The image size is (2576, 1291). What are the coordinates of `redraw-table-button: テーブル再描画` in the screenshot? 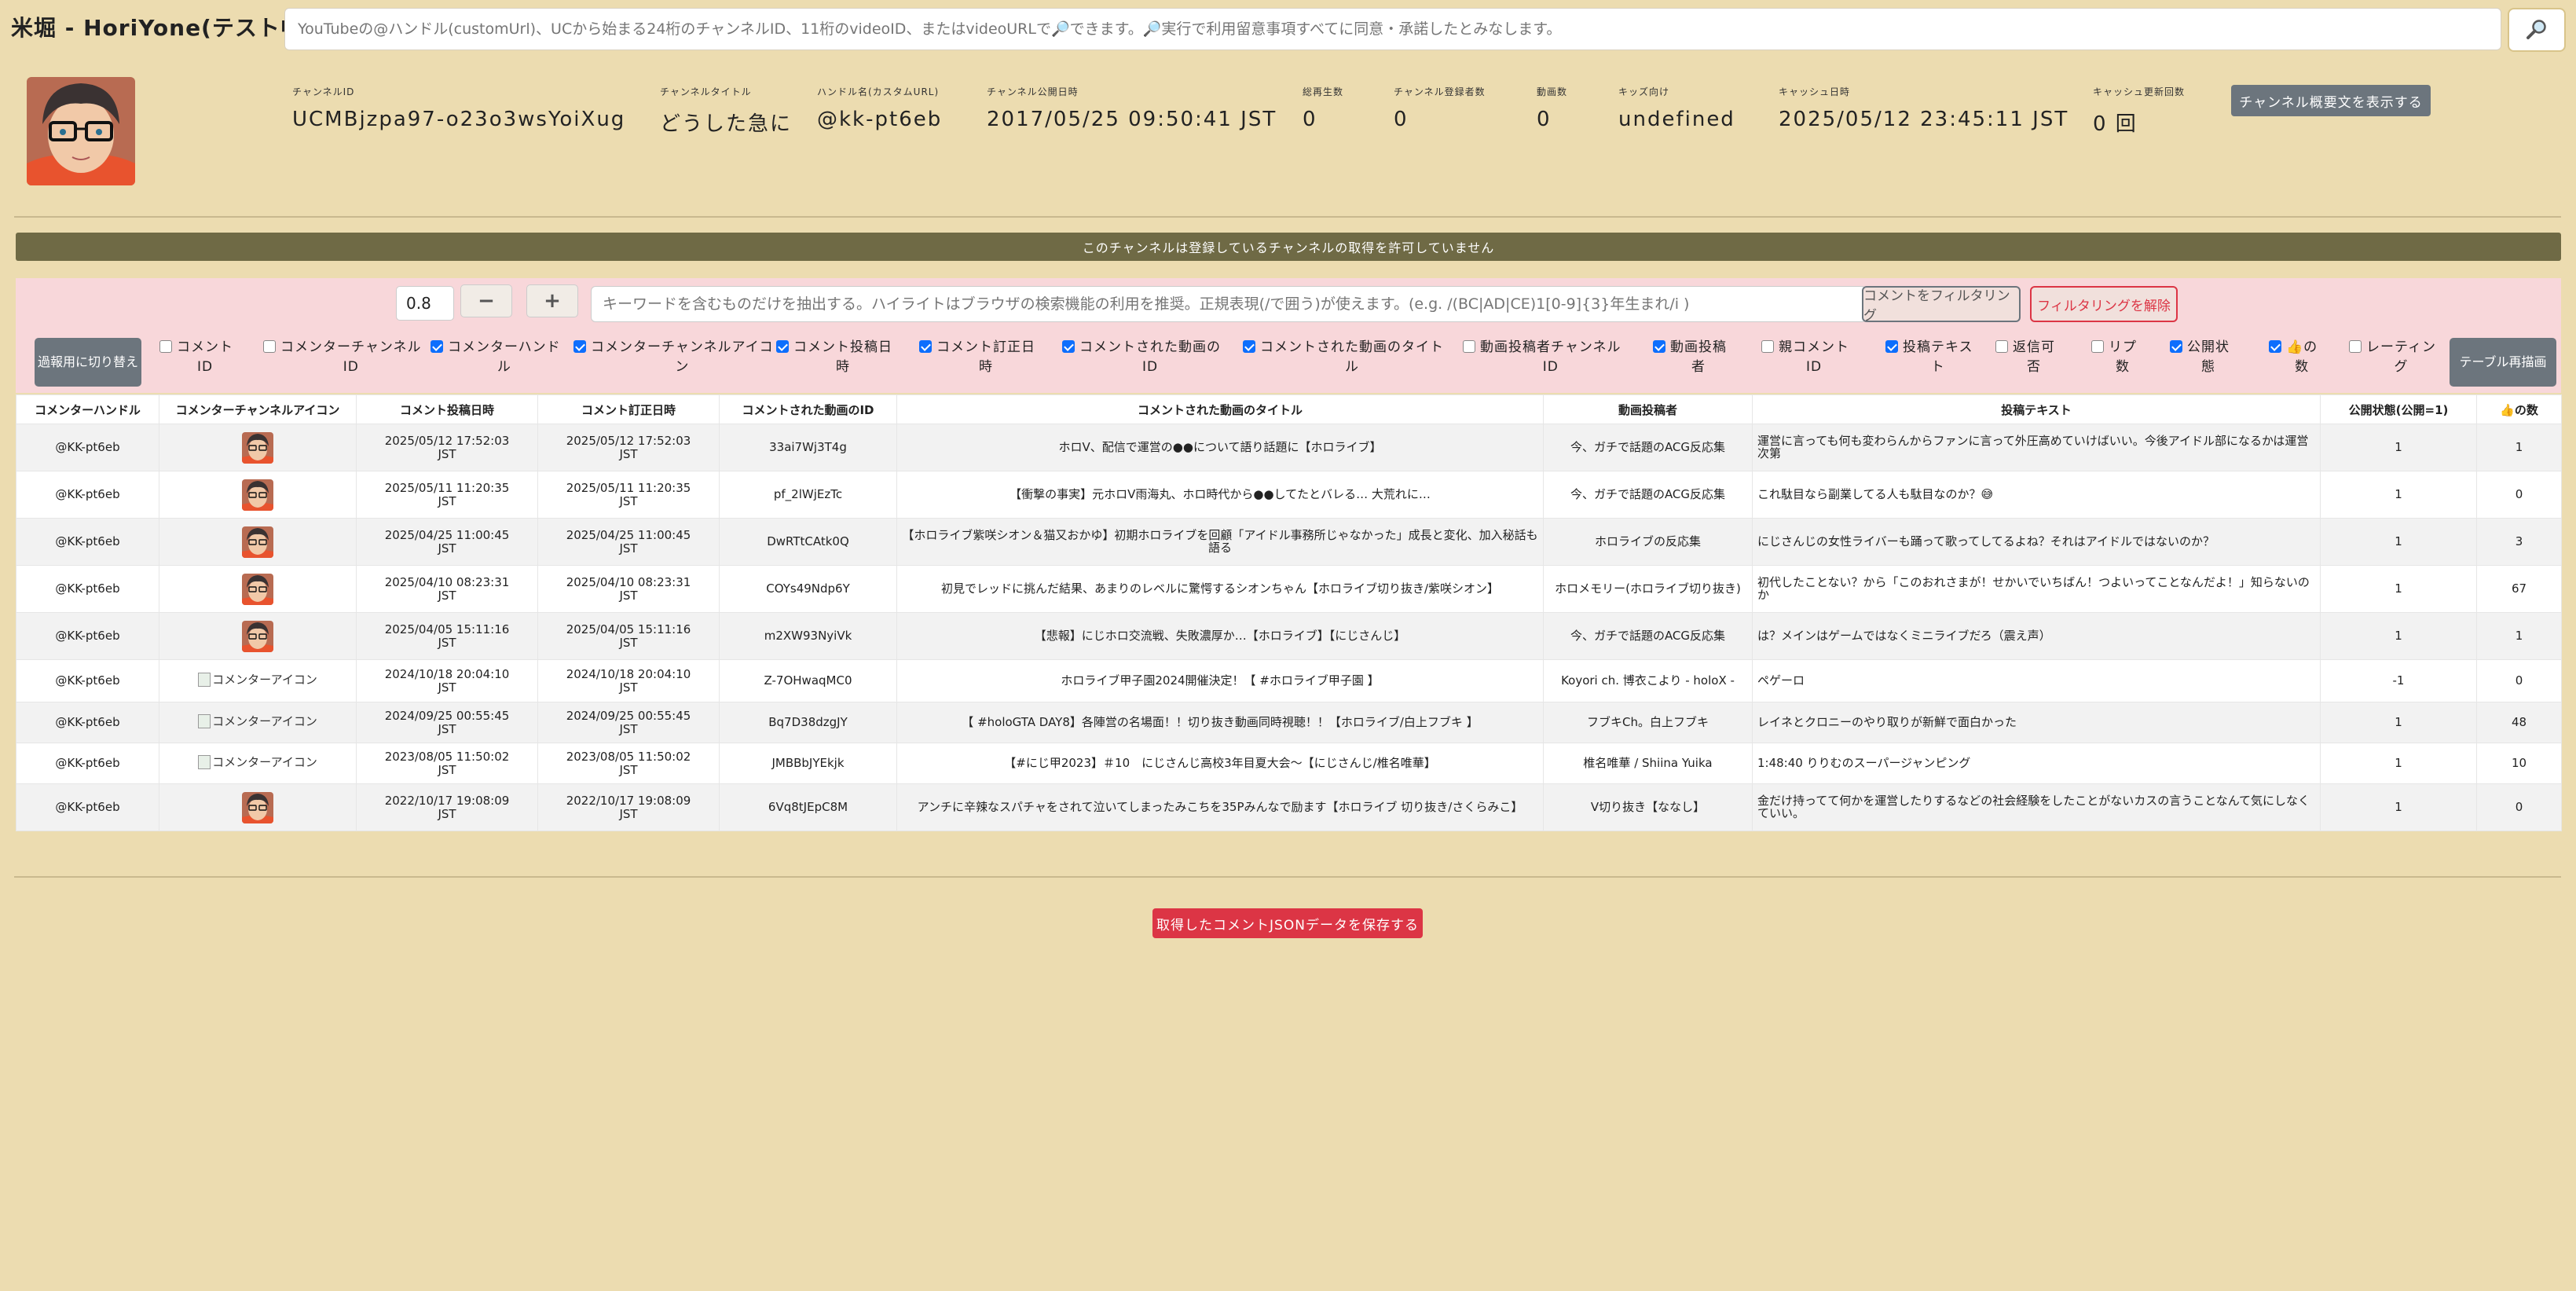 It's located at (2503, 362).